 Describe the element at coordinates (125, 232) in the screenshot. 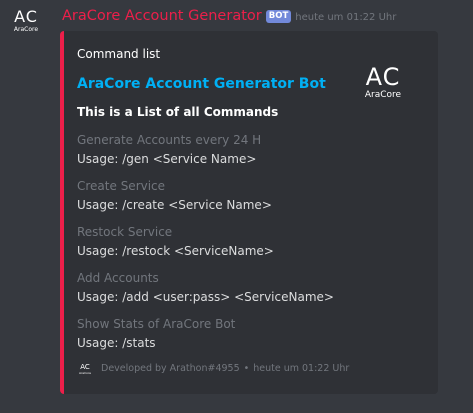

I see `field-name-restock: Restock Service` at that location.